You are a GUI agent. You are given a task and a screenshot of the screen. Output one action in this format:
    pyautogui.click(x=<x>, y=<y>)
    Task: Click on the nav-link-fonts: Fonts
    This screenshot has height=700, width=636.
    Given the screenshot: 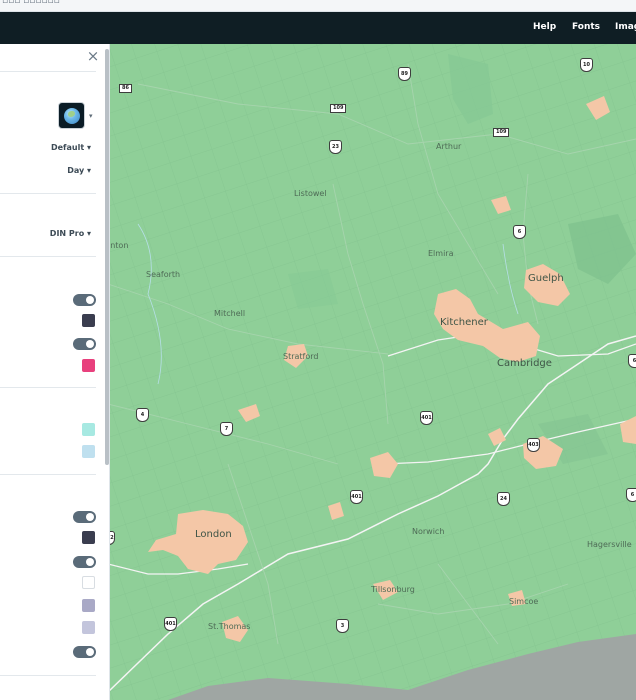 What is the action you would take?
    pyautogui.click(x=586, y=27)
    